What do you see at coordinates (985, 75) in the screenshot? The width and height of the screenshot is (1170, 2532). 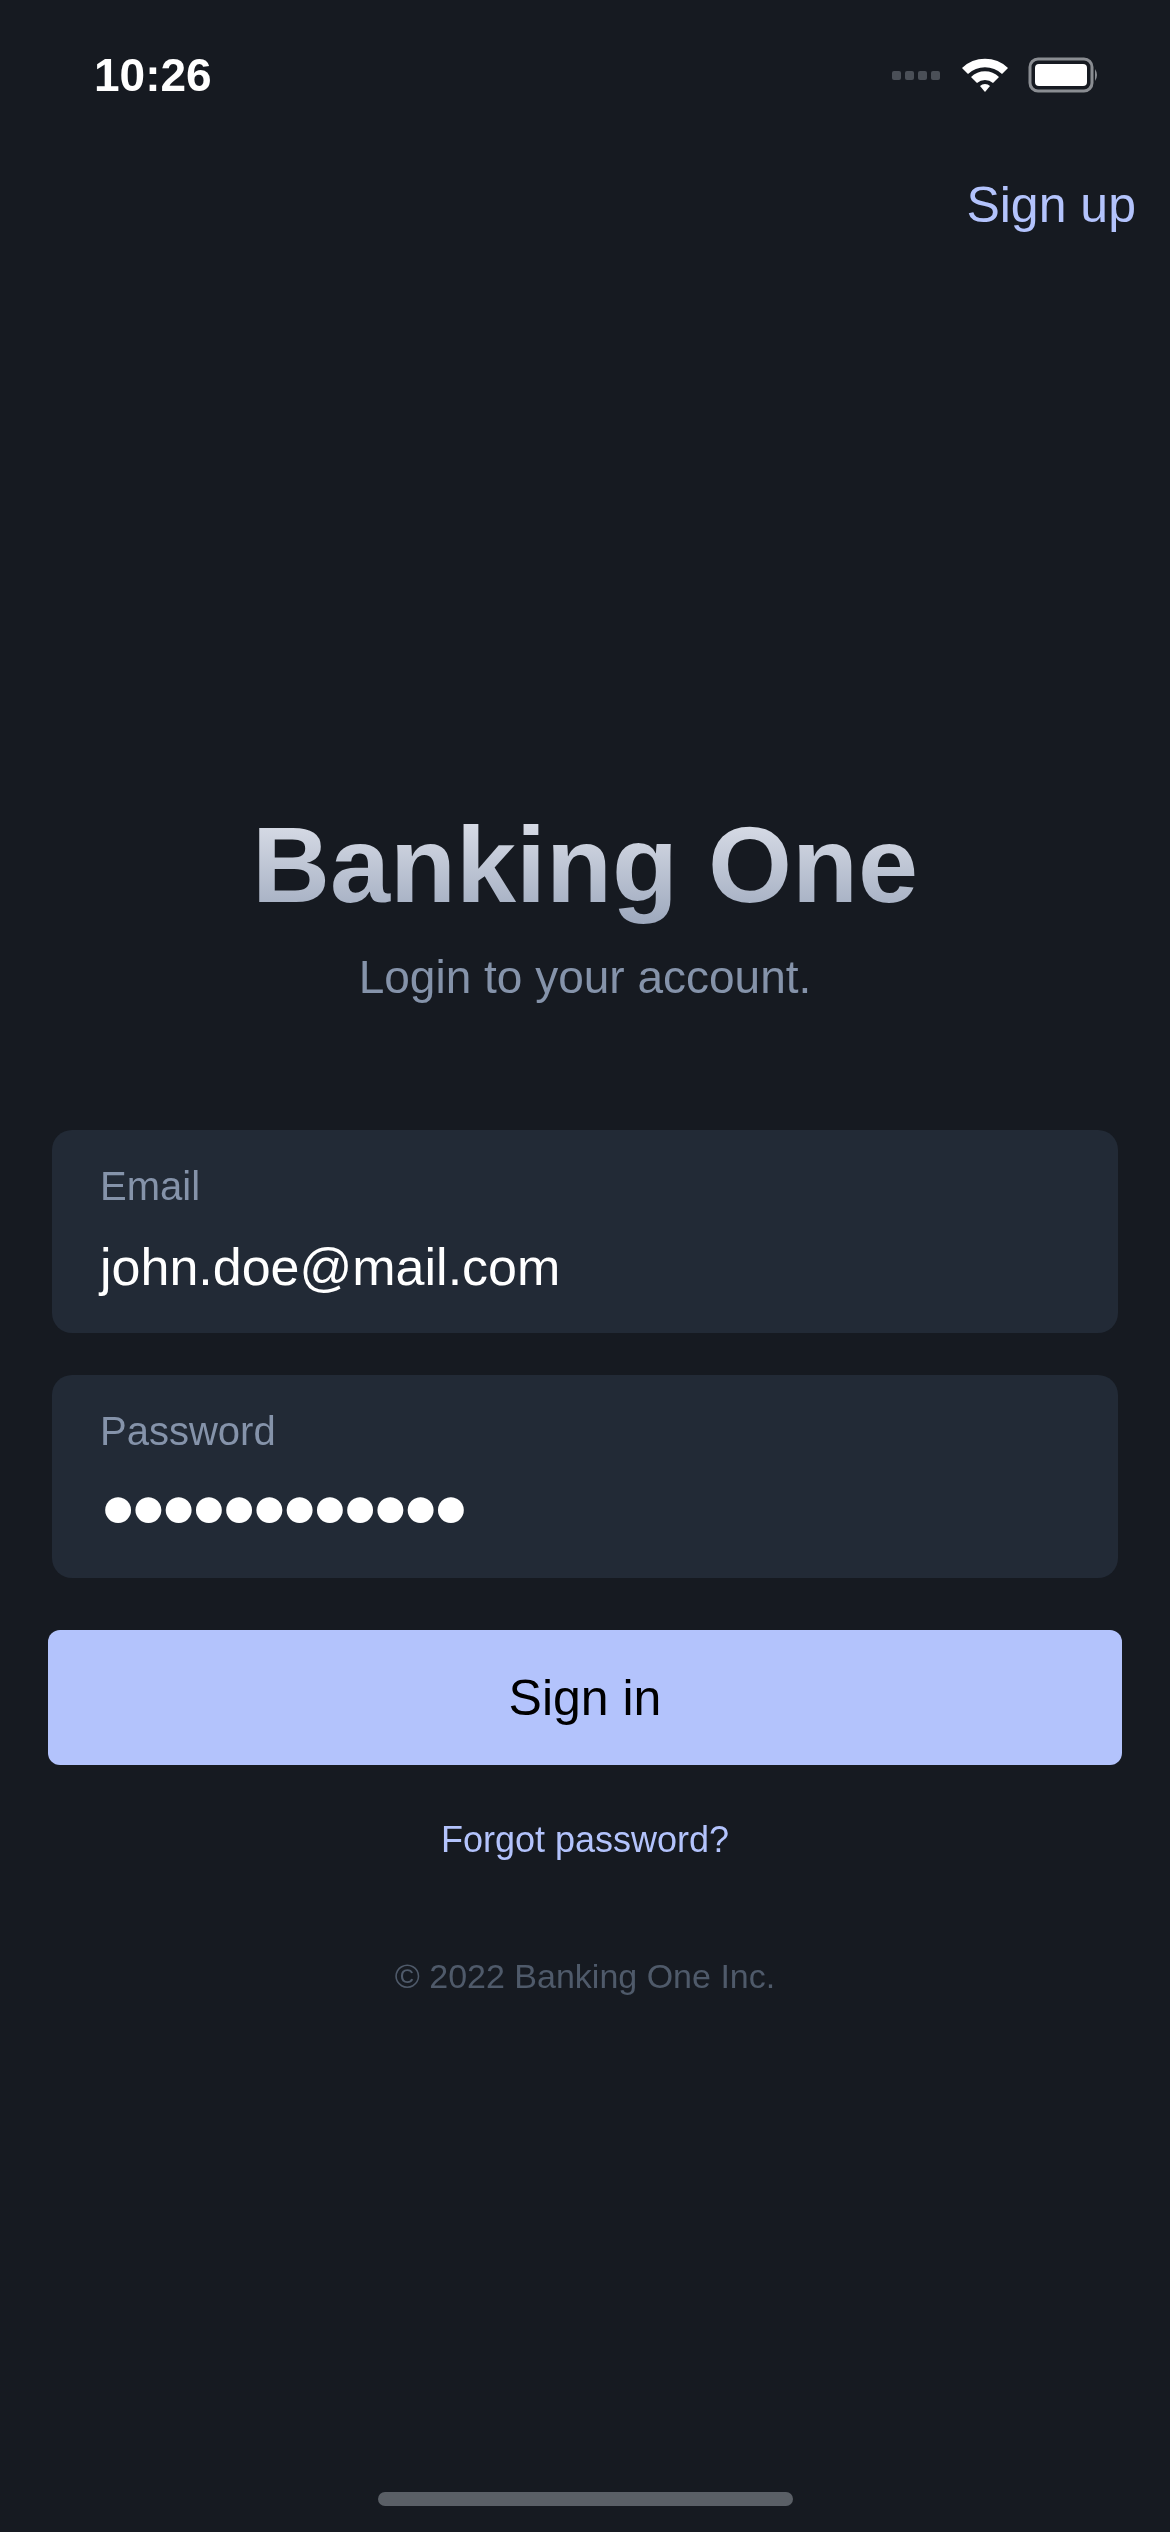 I see `wifi-icon` at bounding box center [985, 75].